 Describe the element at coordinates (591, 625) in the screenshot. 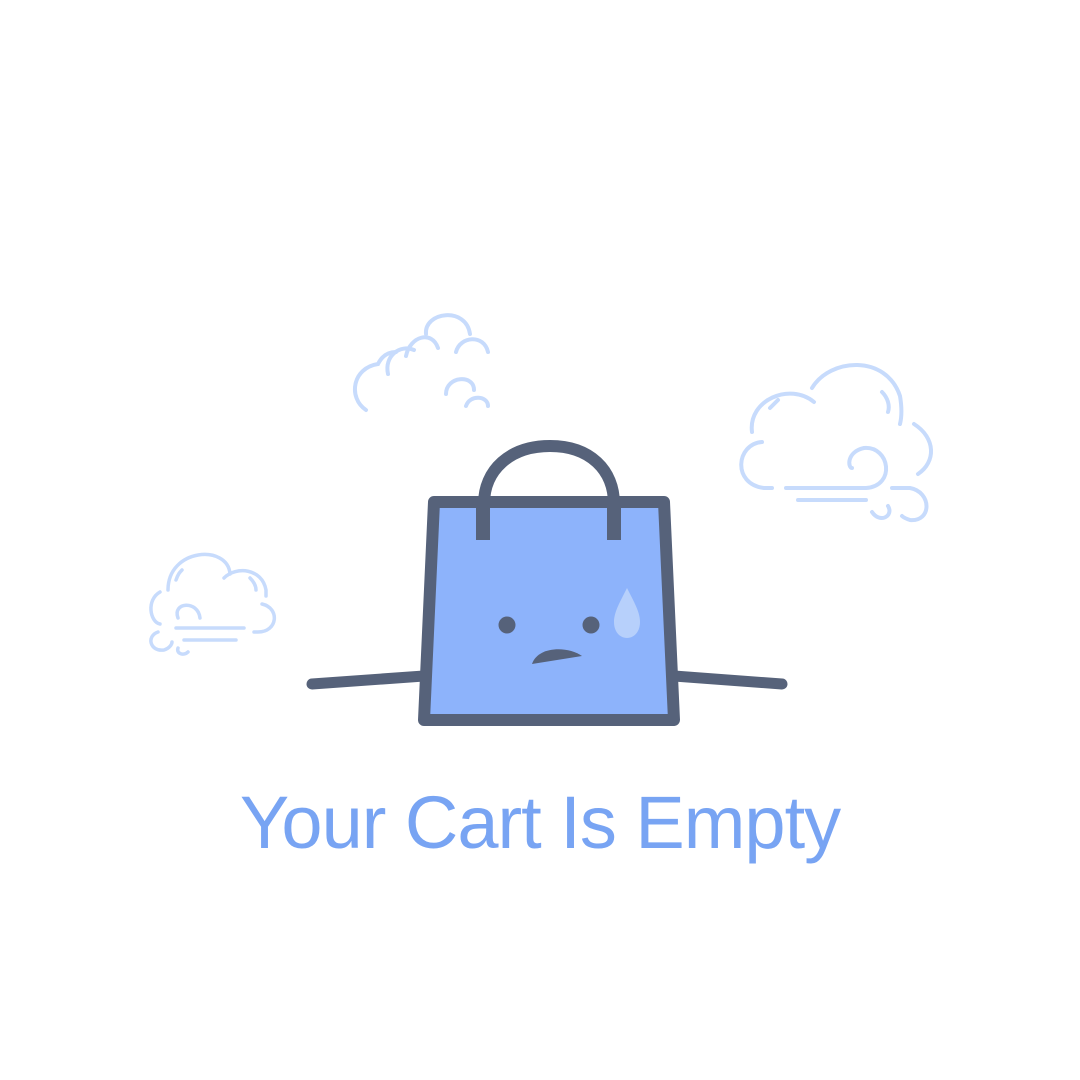

I see `bag-right-eye` at that location.